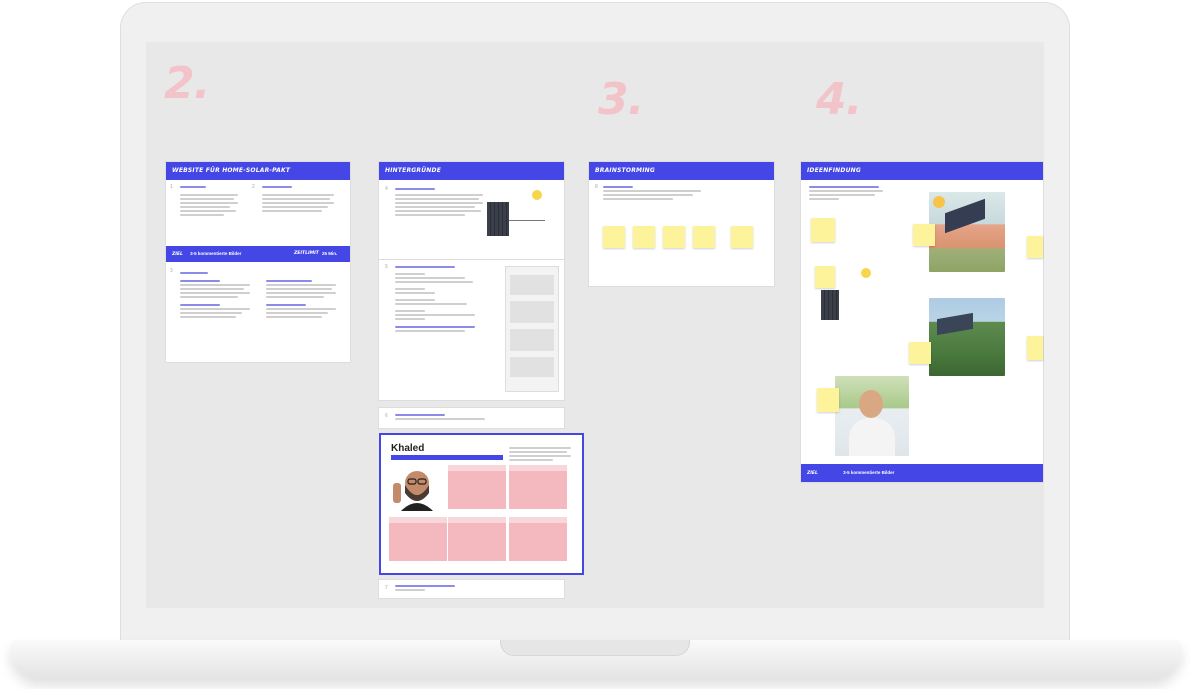 Image resolution: width=1191 pixels, height=689 pixels. Describe the element at coordinates (872, 416) in the screenshot. I see `portrait-photo` at that location.